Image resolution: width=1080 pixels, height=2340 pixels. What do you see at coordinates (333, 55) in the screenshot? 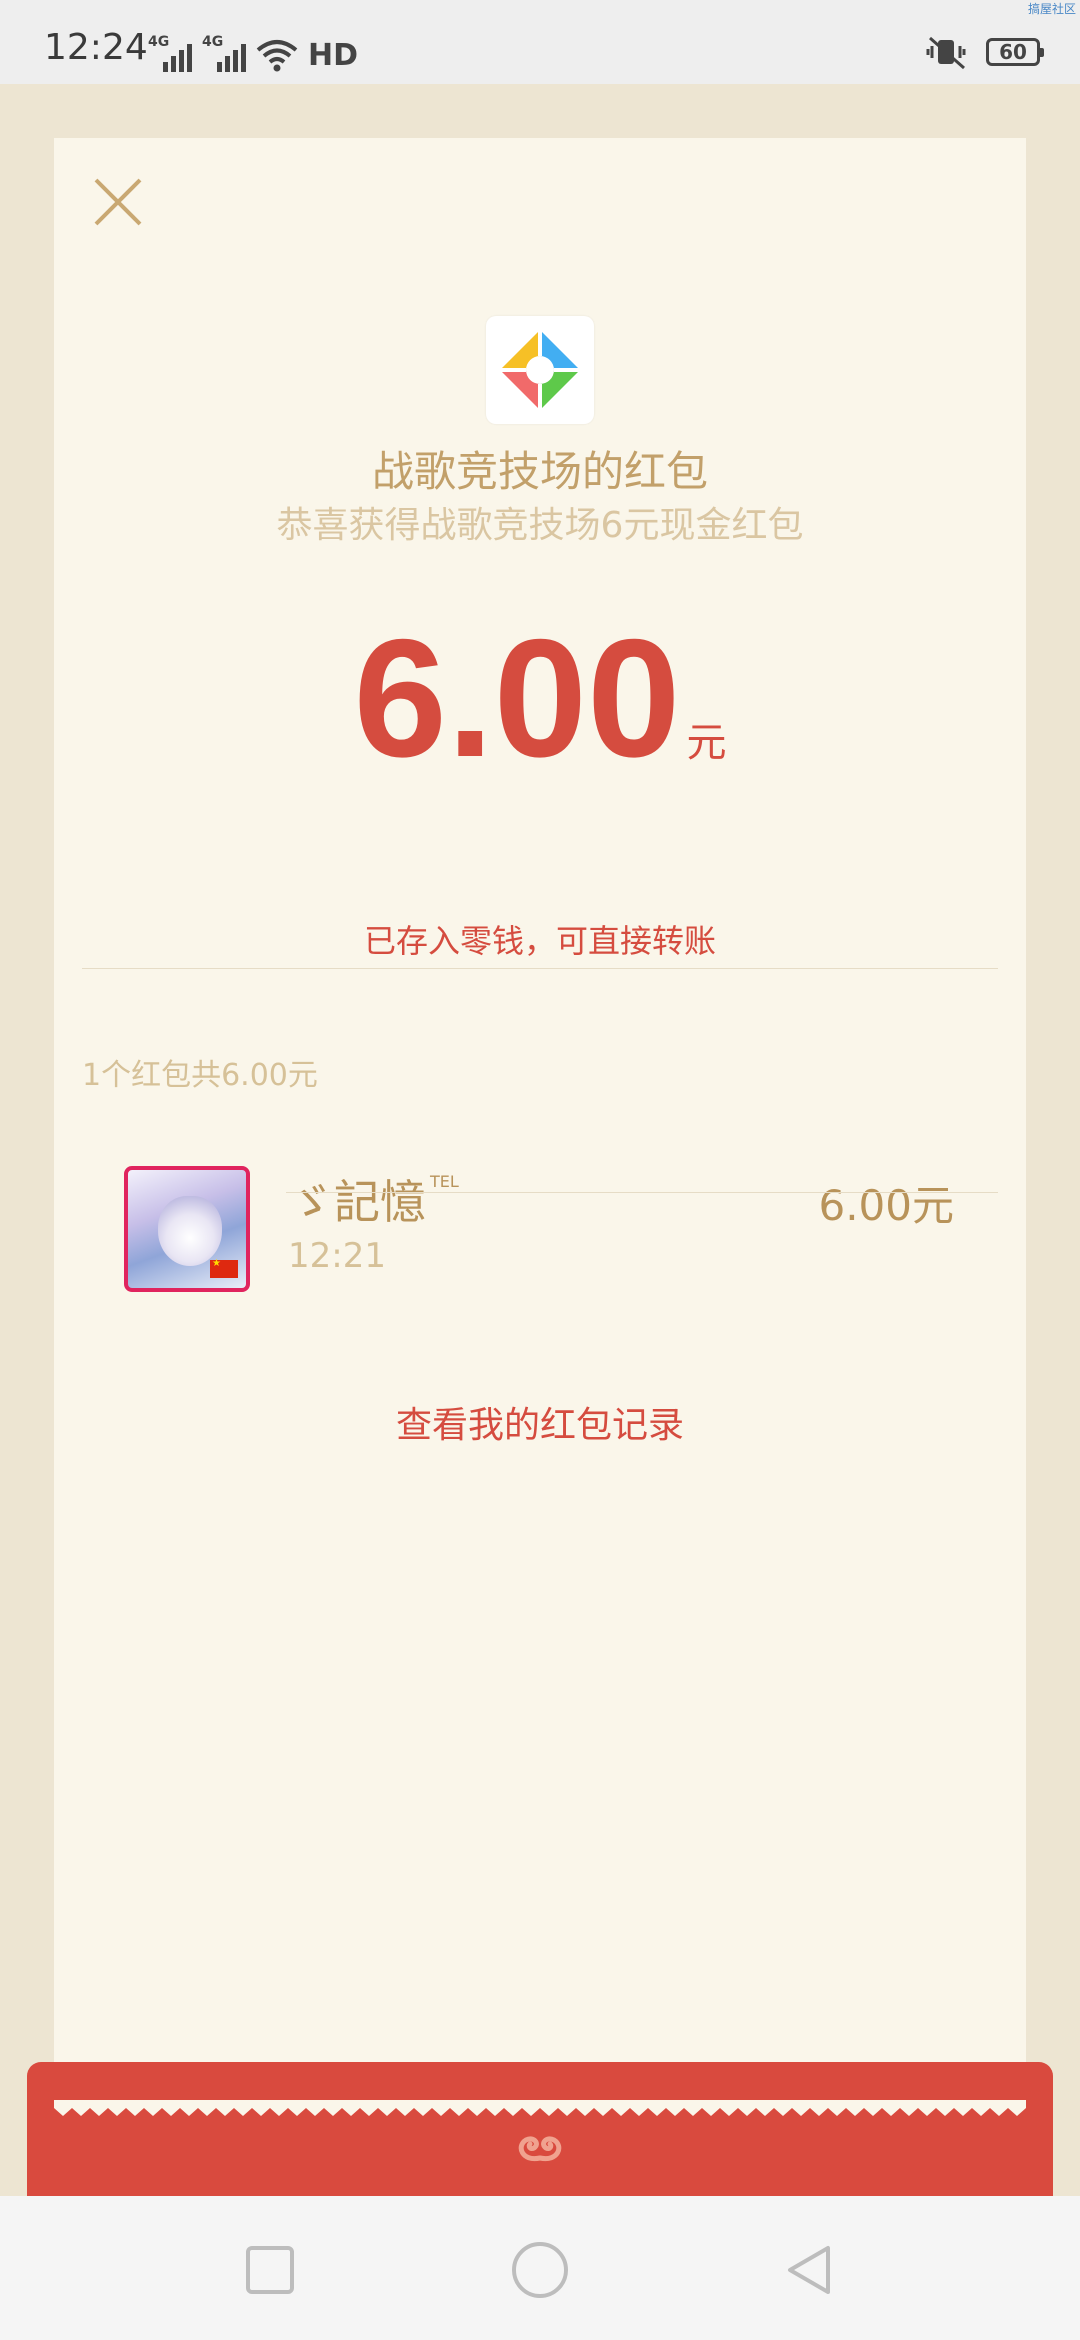
I see `hd-indicator: HD` at bounding box center [333, 55].